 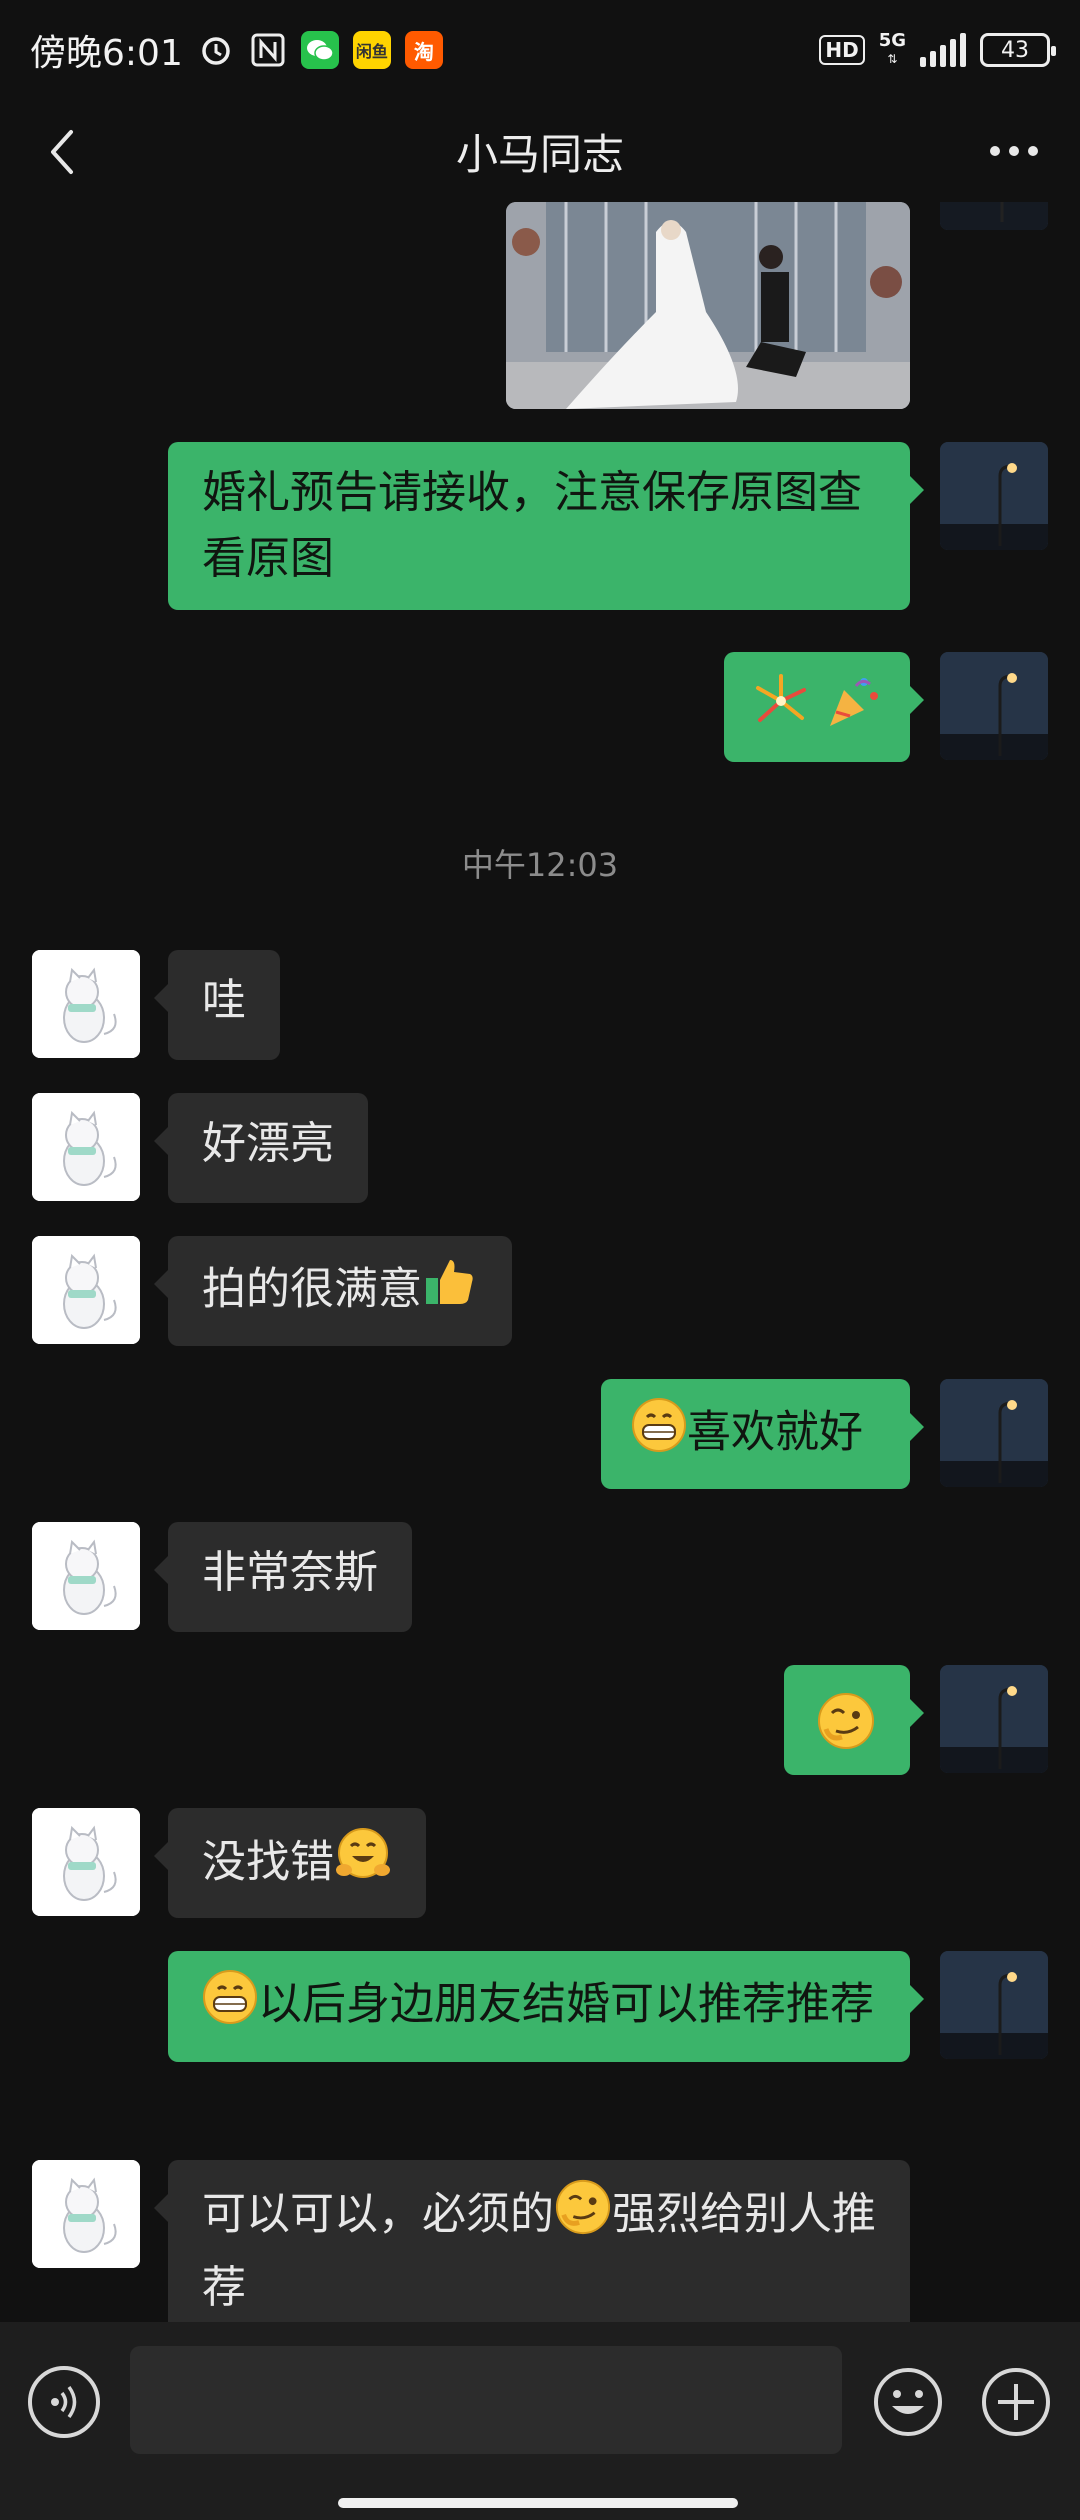 I want to click on signal-icon, so click(x=943, y=50).